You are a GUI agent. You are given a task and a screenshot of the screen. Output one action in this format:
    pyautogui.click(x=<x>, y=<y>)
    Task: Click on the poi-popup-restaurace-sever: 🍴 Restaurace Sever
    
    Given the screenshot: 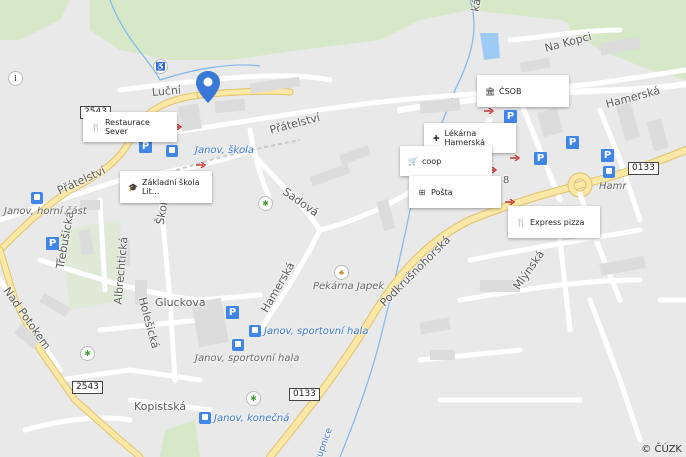 What is the action you would take?
    pyautogui.click(x=130, y=127)
    